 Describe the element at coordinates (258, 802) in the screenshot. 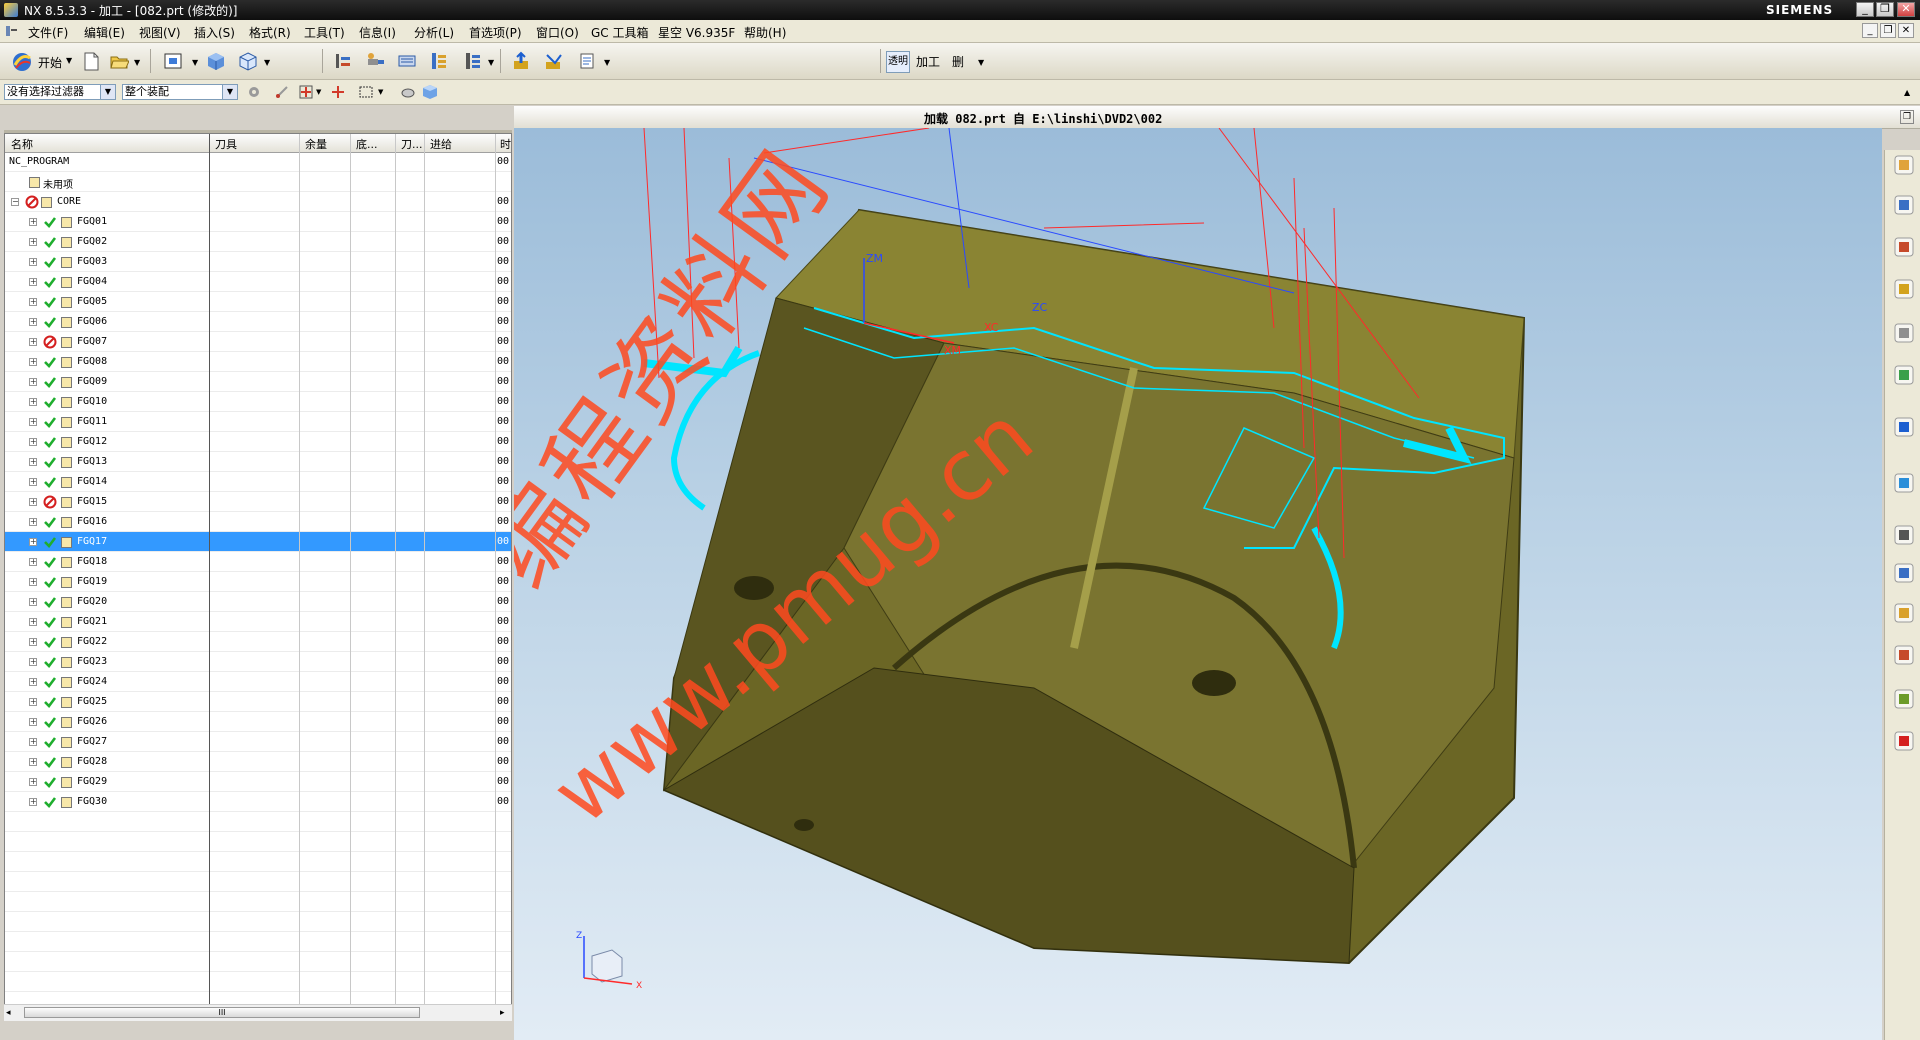

I see `operation-row: + FGQ30 00` at that location.